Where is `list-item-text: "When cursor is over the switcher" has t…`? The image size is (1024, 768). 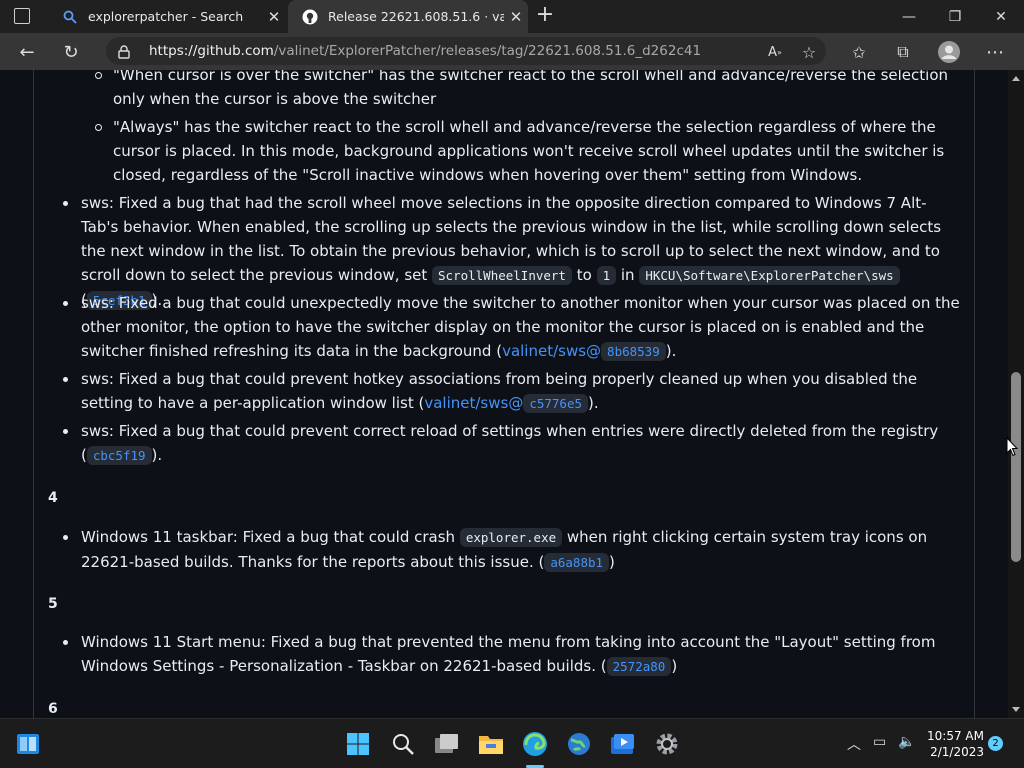 list-item-text: "When cursor is over the switcher" has t… is located at coordinates (531, 89).